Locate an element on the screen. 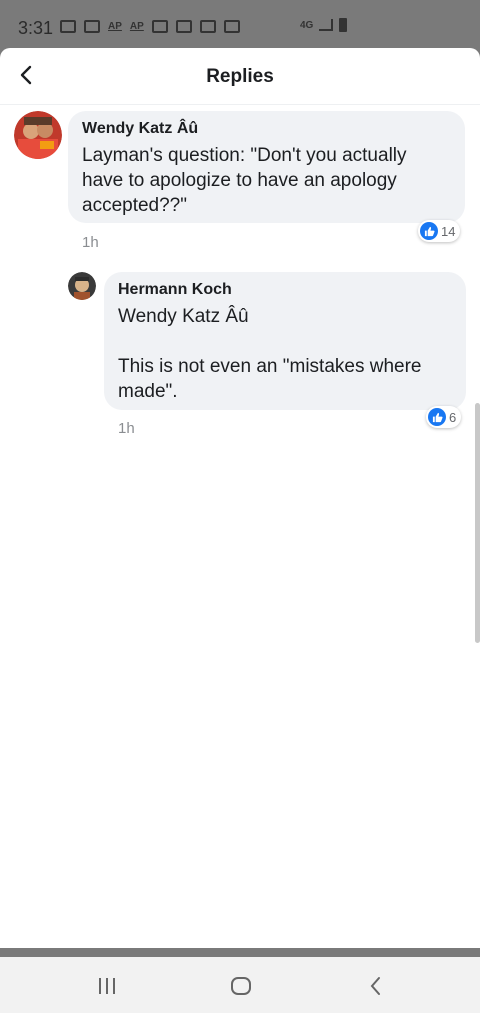  message-icon is located at coordinates (68, 26).